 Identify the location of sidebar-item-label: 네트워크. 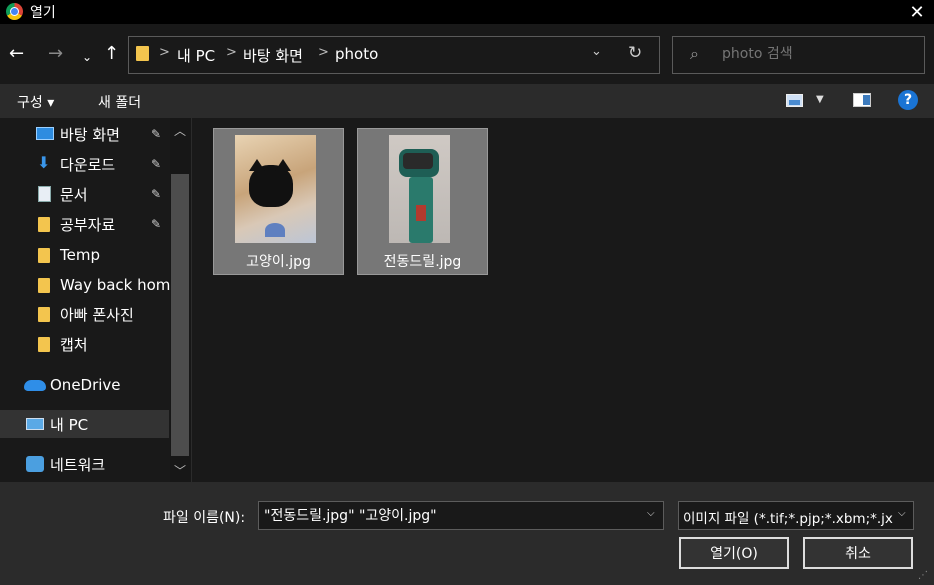
(78, 464).